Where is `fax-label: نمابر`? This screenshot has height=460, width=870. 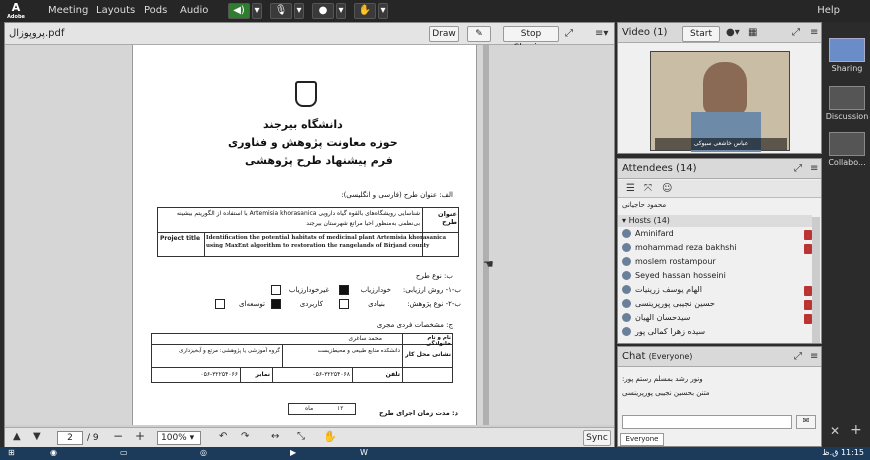
fax-label: نمابر is located at coordinates (262, 374).